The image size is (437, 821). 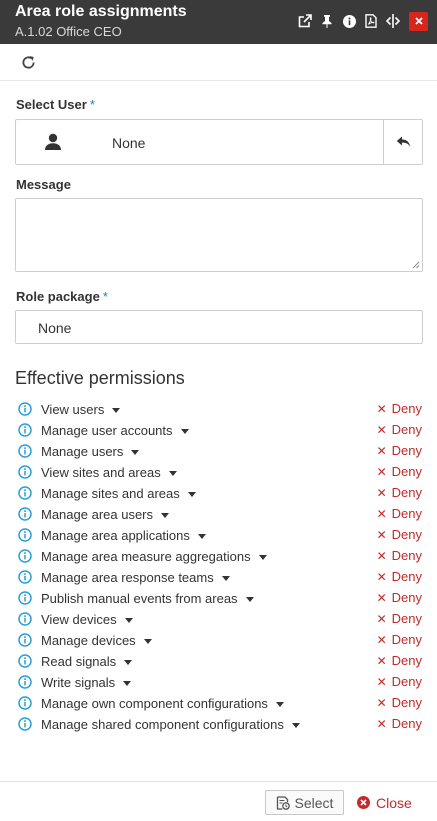 I want to click on permission-dropdown: Manage area measure aggregations, so click(x=154, y=556).